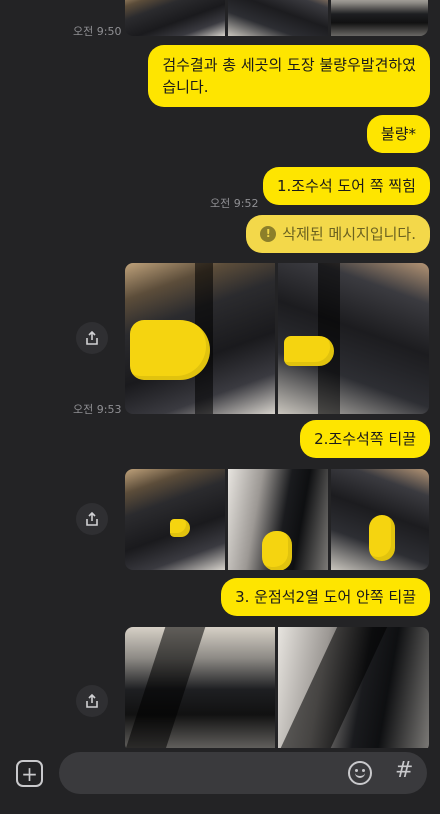 This screenshot has width=440, height=814. I want to click on warning-icon: !, so click(268, 234).